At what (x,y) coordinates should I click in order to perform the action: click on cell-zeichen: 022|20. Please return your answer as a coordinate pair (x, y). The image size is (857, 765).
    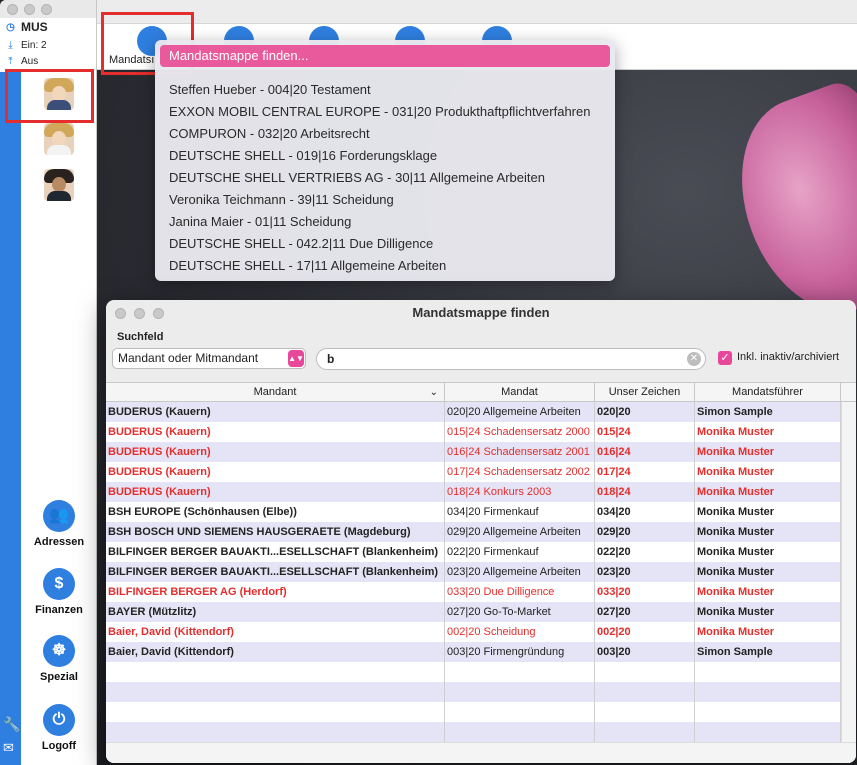
    Looking at the image, I should click on (645, 552).